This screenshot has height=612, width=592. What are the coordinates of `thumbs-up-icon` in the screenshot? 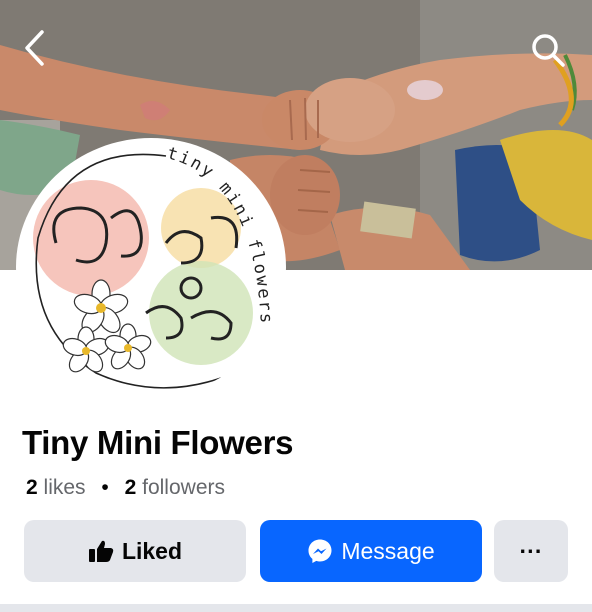 It's located at (101, 551).